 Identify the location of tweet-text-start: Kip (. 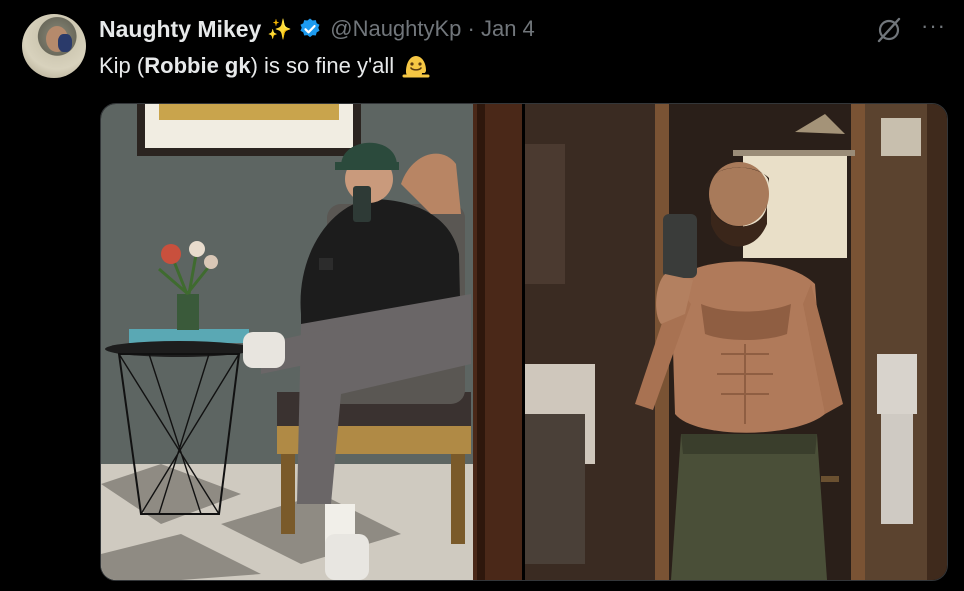
(122, 65).